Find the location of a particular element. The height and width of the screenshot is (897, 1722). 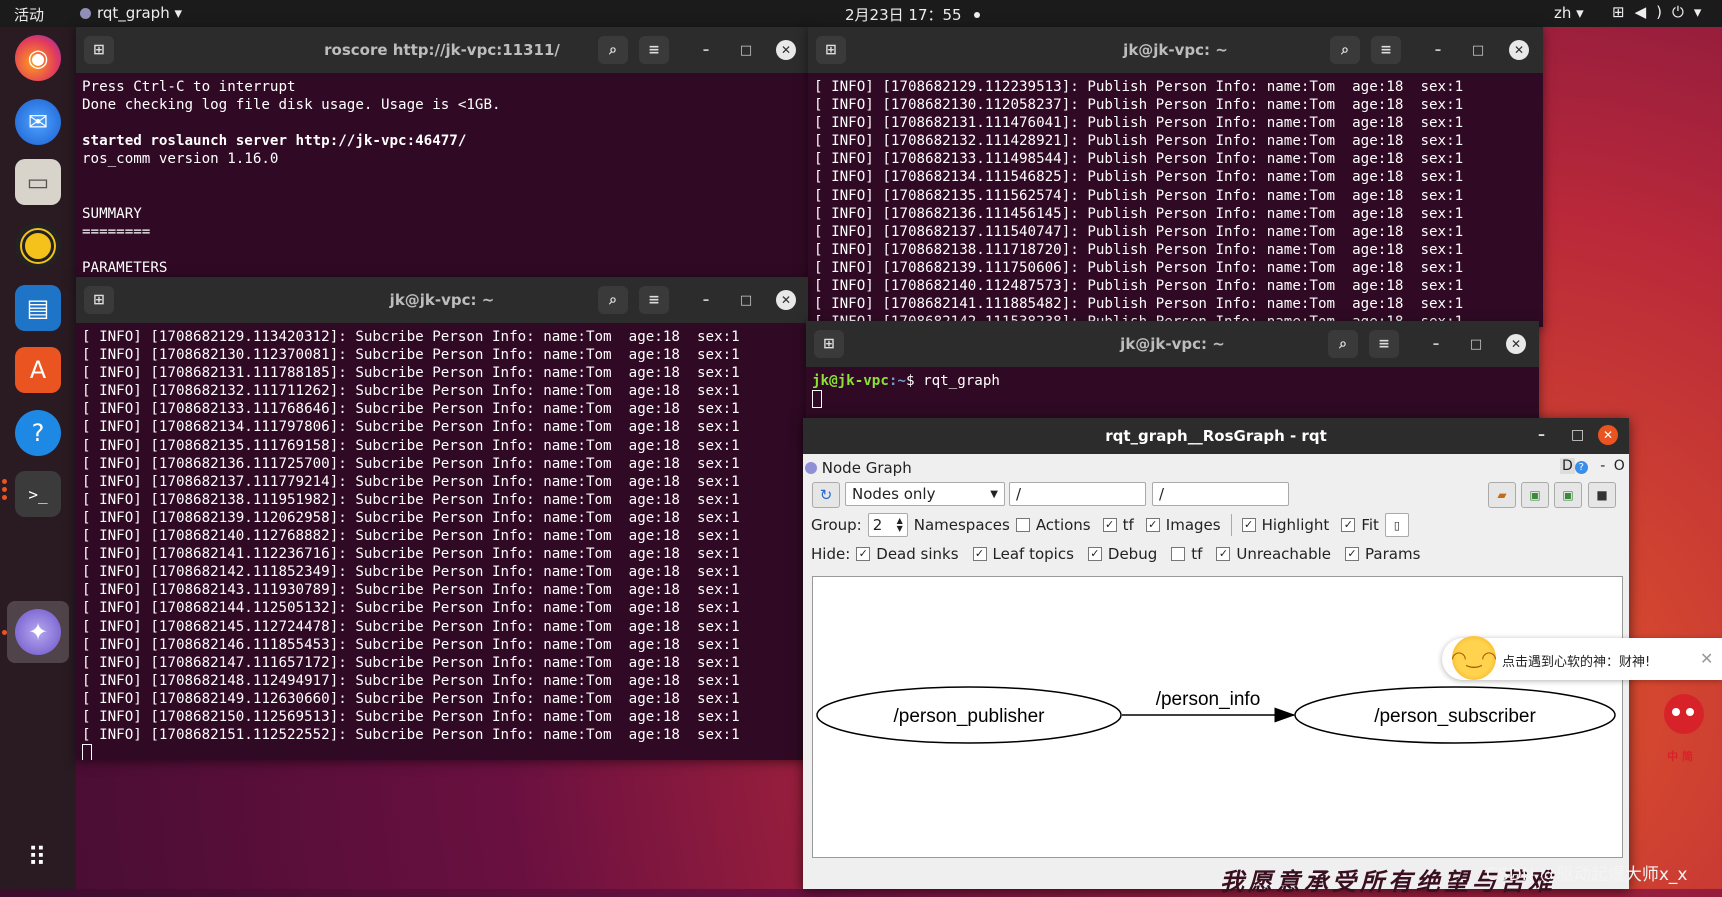

dead-sinks-checkbox: ✓ is located at coordinates (863, 554).